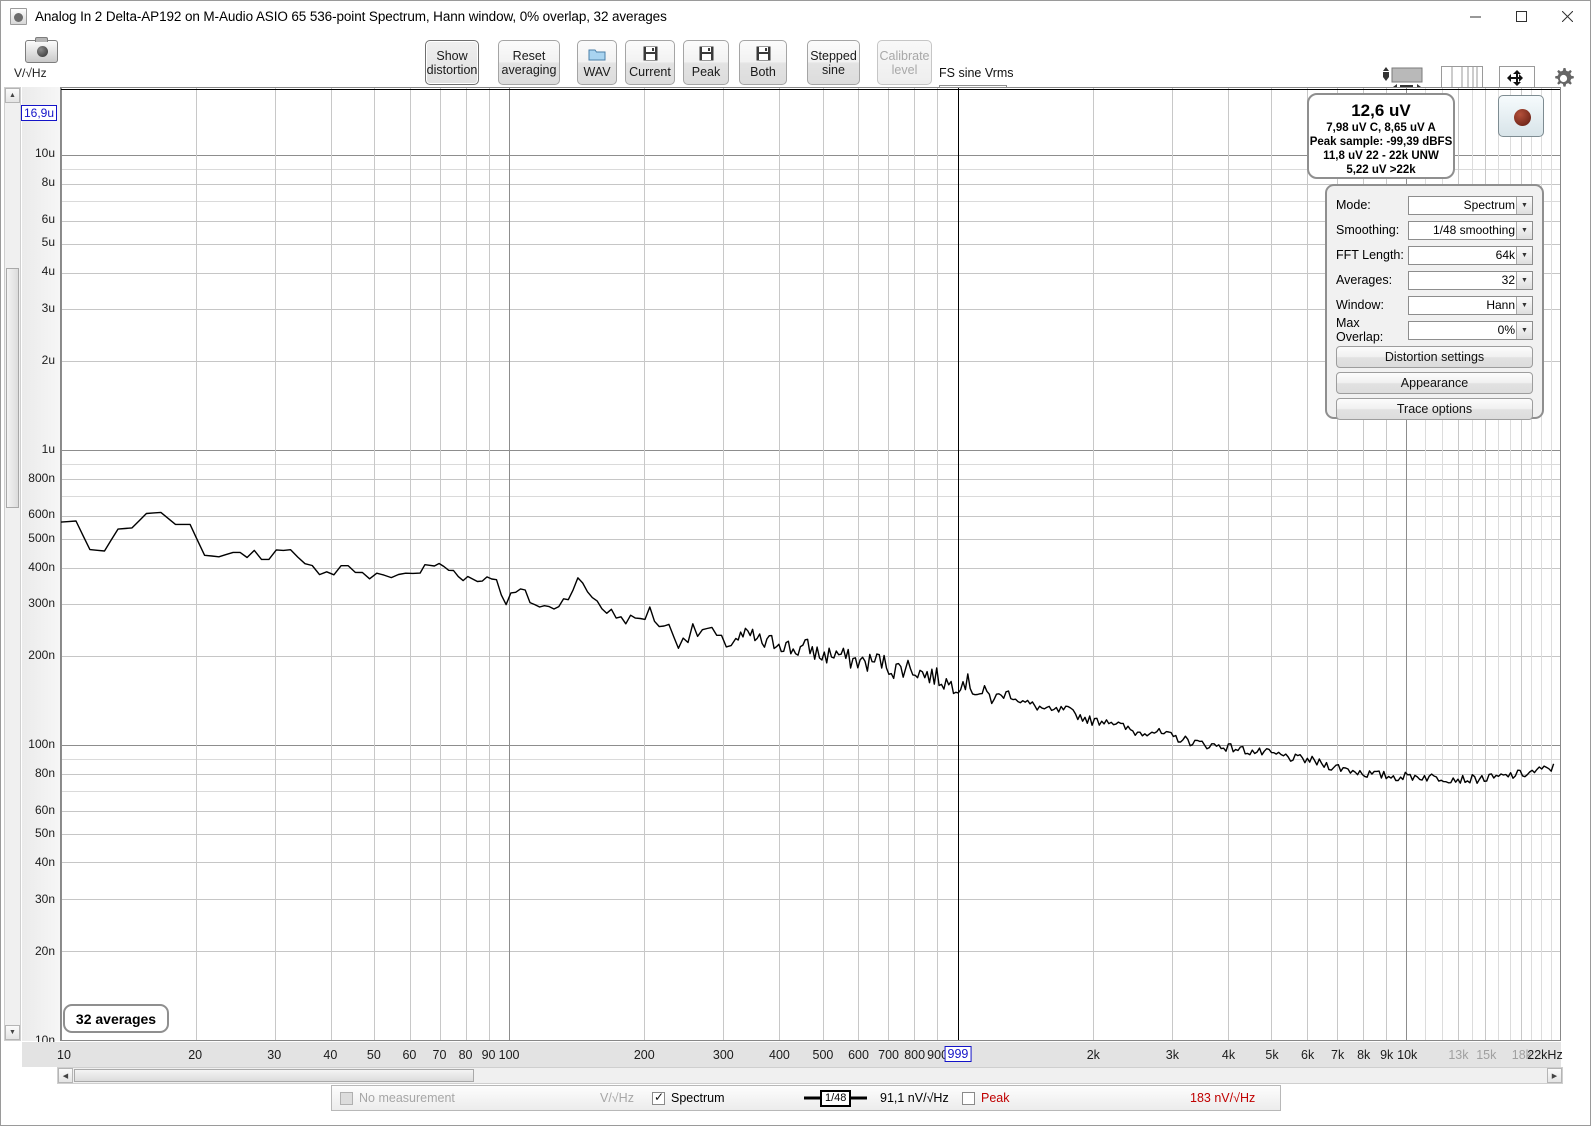 This screenshot has height=1126, width=1591. Describe the element at coordinates (968, 1098) in the screenshot. I see `peak-checkbox` at that location.